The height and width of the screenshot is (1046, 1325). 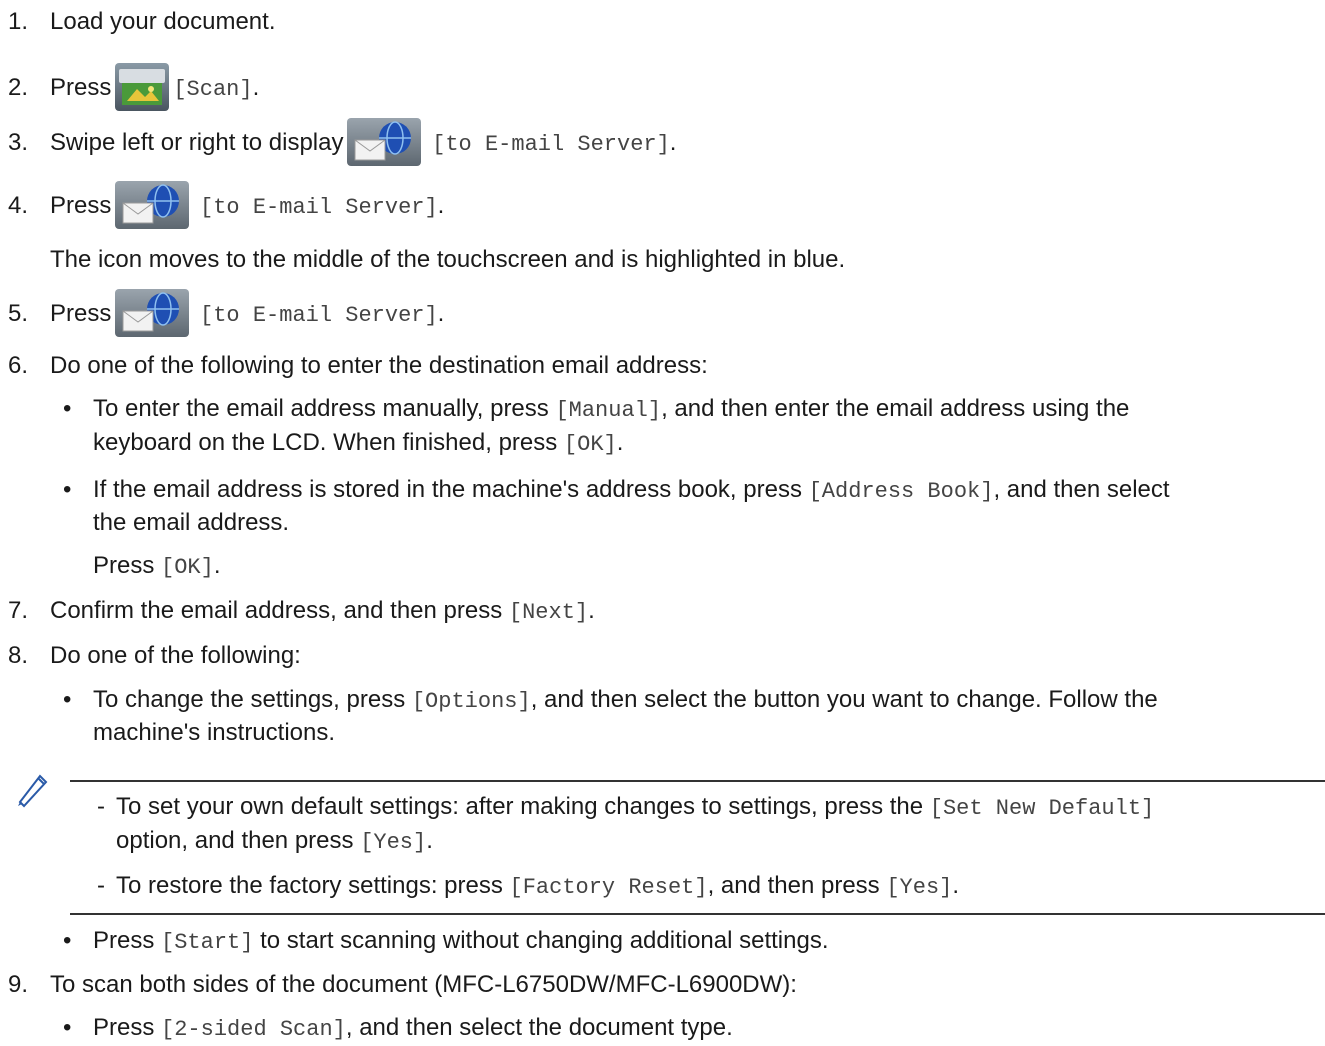 I want to click on set-new-default-code: [Set New Default], so click(x=1042, y=808).